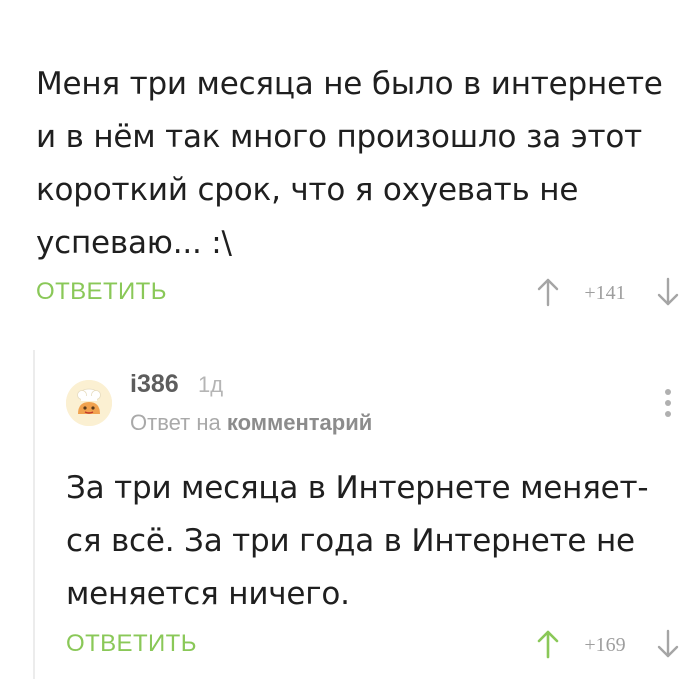 Image resolution: width=700 pixels, height=679 pixels. I want to click on reply-prefix: Ответ на, so click(175, 422).